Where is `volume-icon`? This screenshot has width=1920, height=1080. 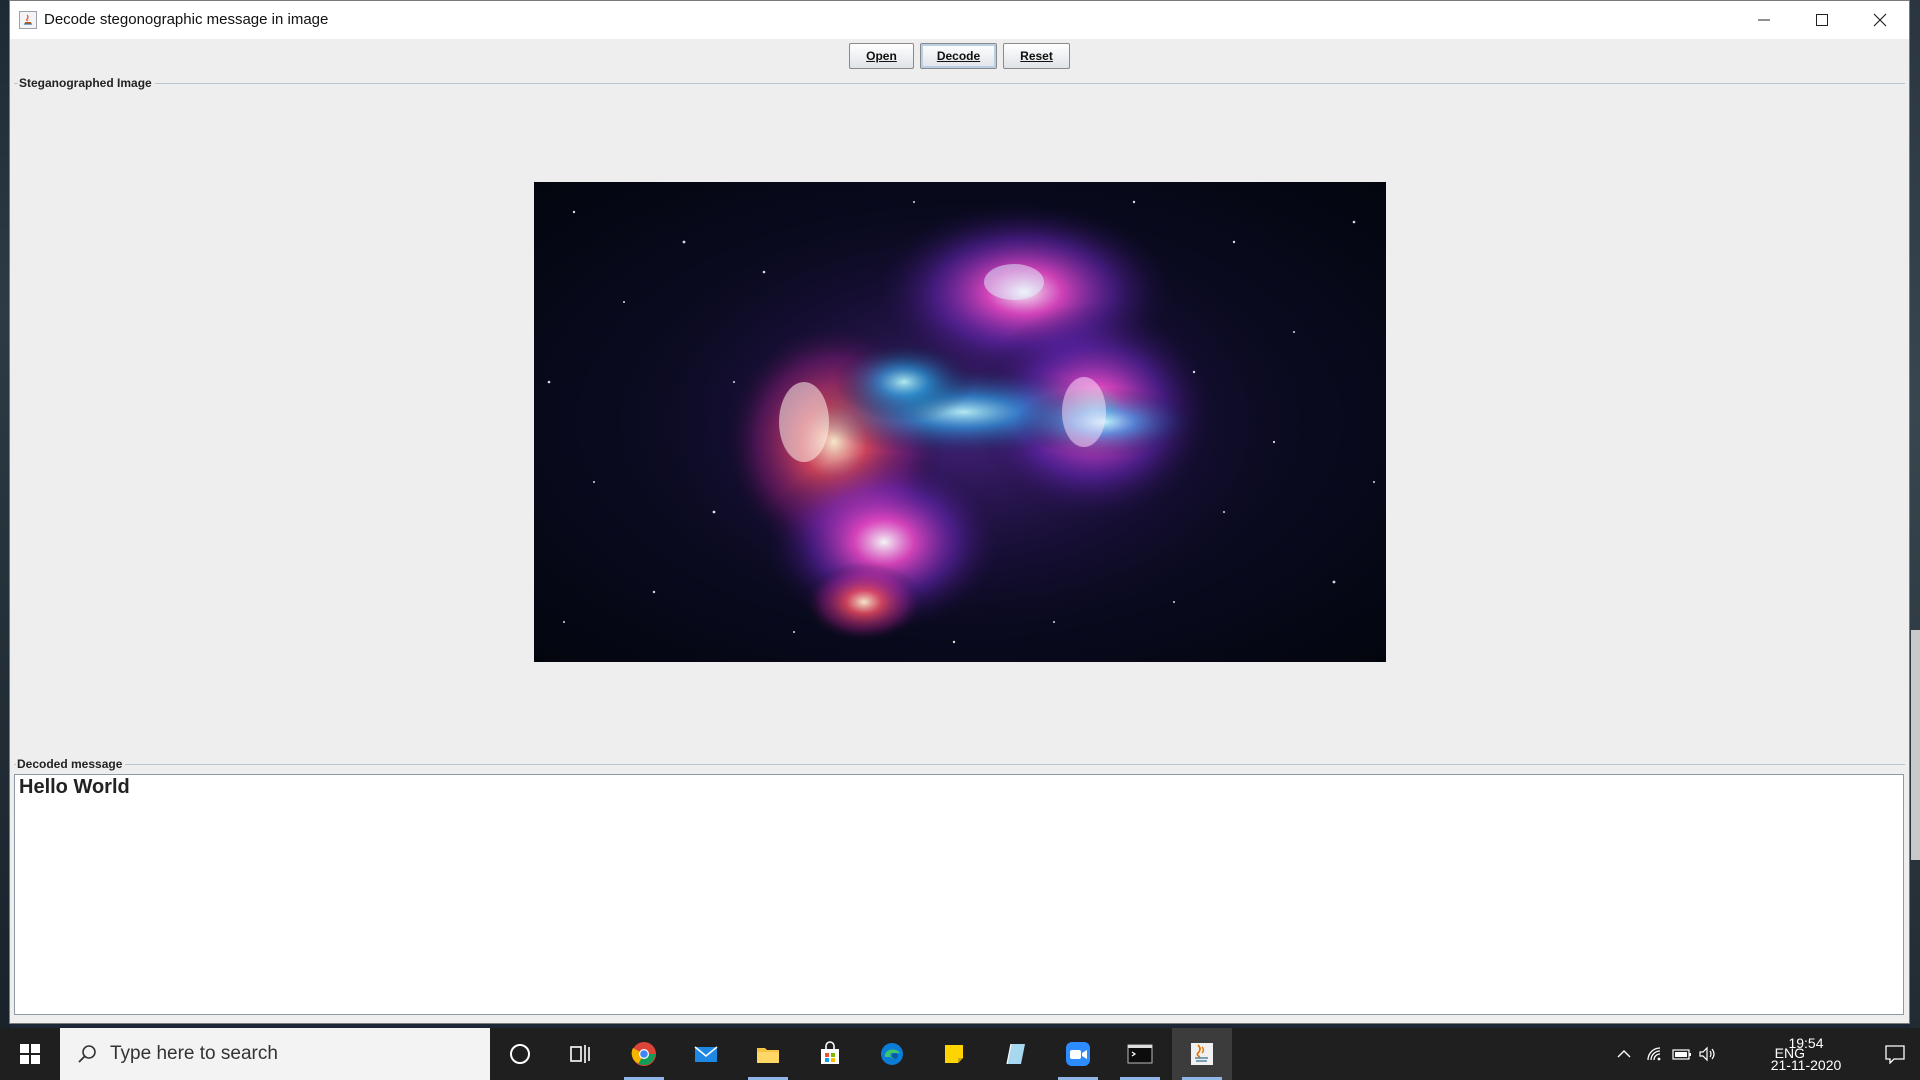
volume-icon is located at coordinates (1706, 1054).